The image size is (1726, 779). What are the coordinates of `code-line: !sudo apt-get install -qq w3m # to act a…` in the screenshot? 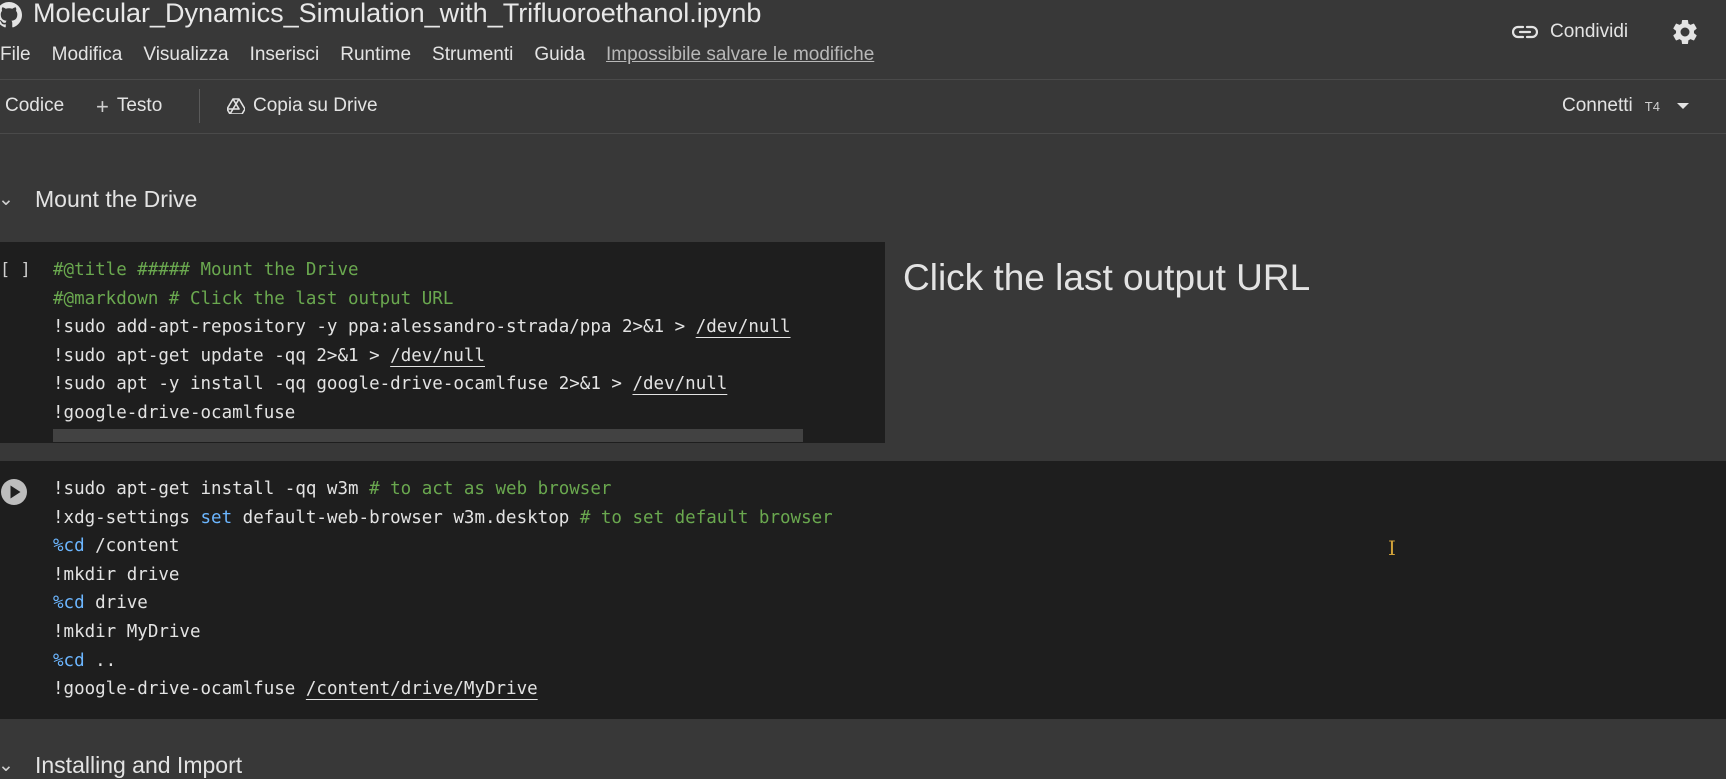 It's located at (443, 489).